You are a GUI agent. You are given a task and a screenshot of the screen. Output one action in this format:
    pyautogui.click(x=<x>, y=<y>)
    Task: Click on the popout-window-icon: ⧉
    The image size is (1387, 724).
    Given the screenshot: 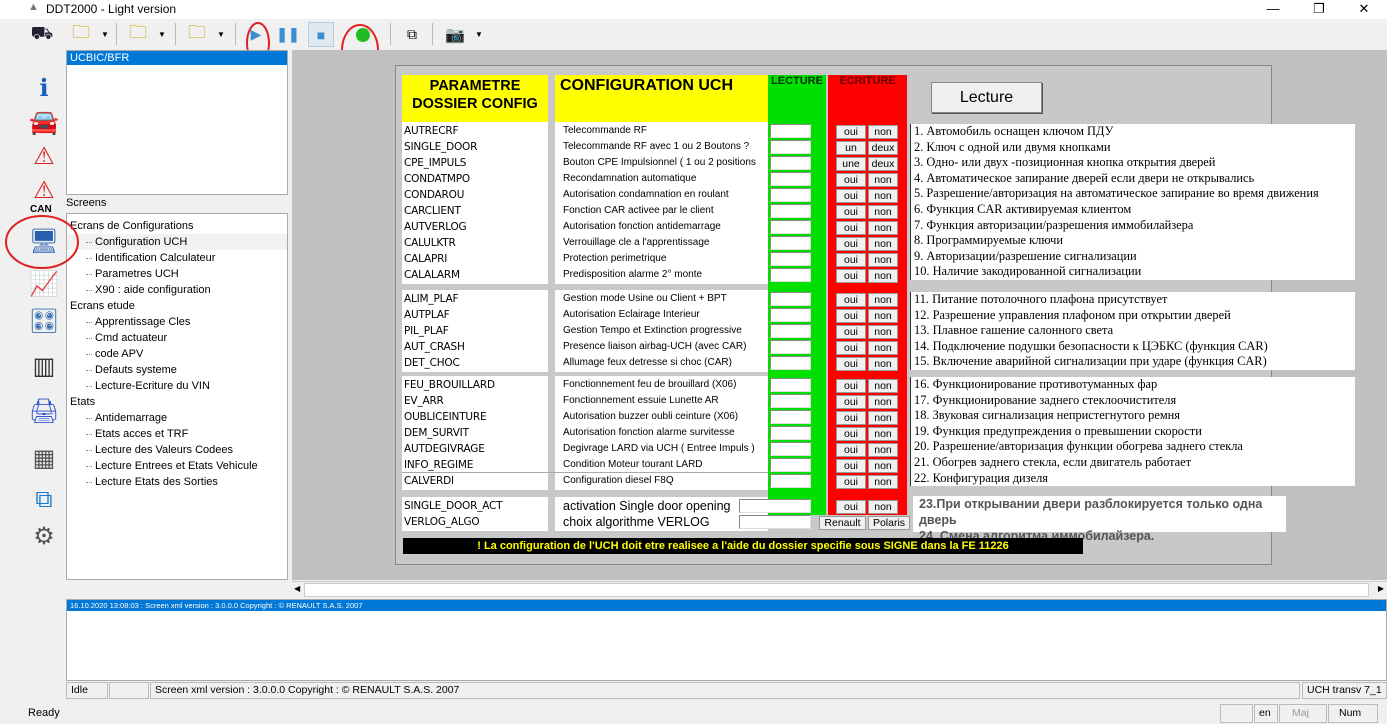 What is the action you would take?
    pyautogui.click(x=412, y=34)
    